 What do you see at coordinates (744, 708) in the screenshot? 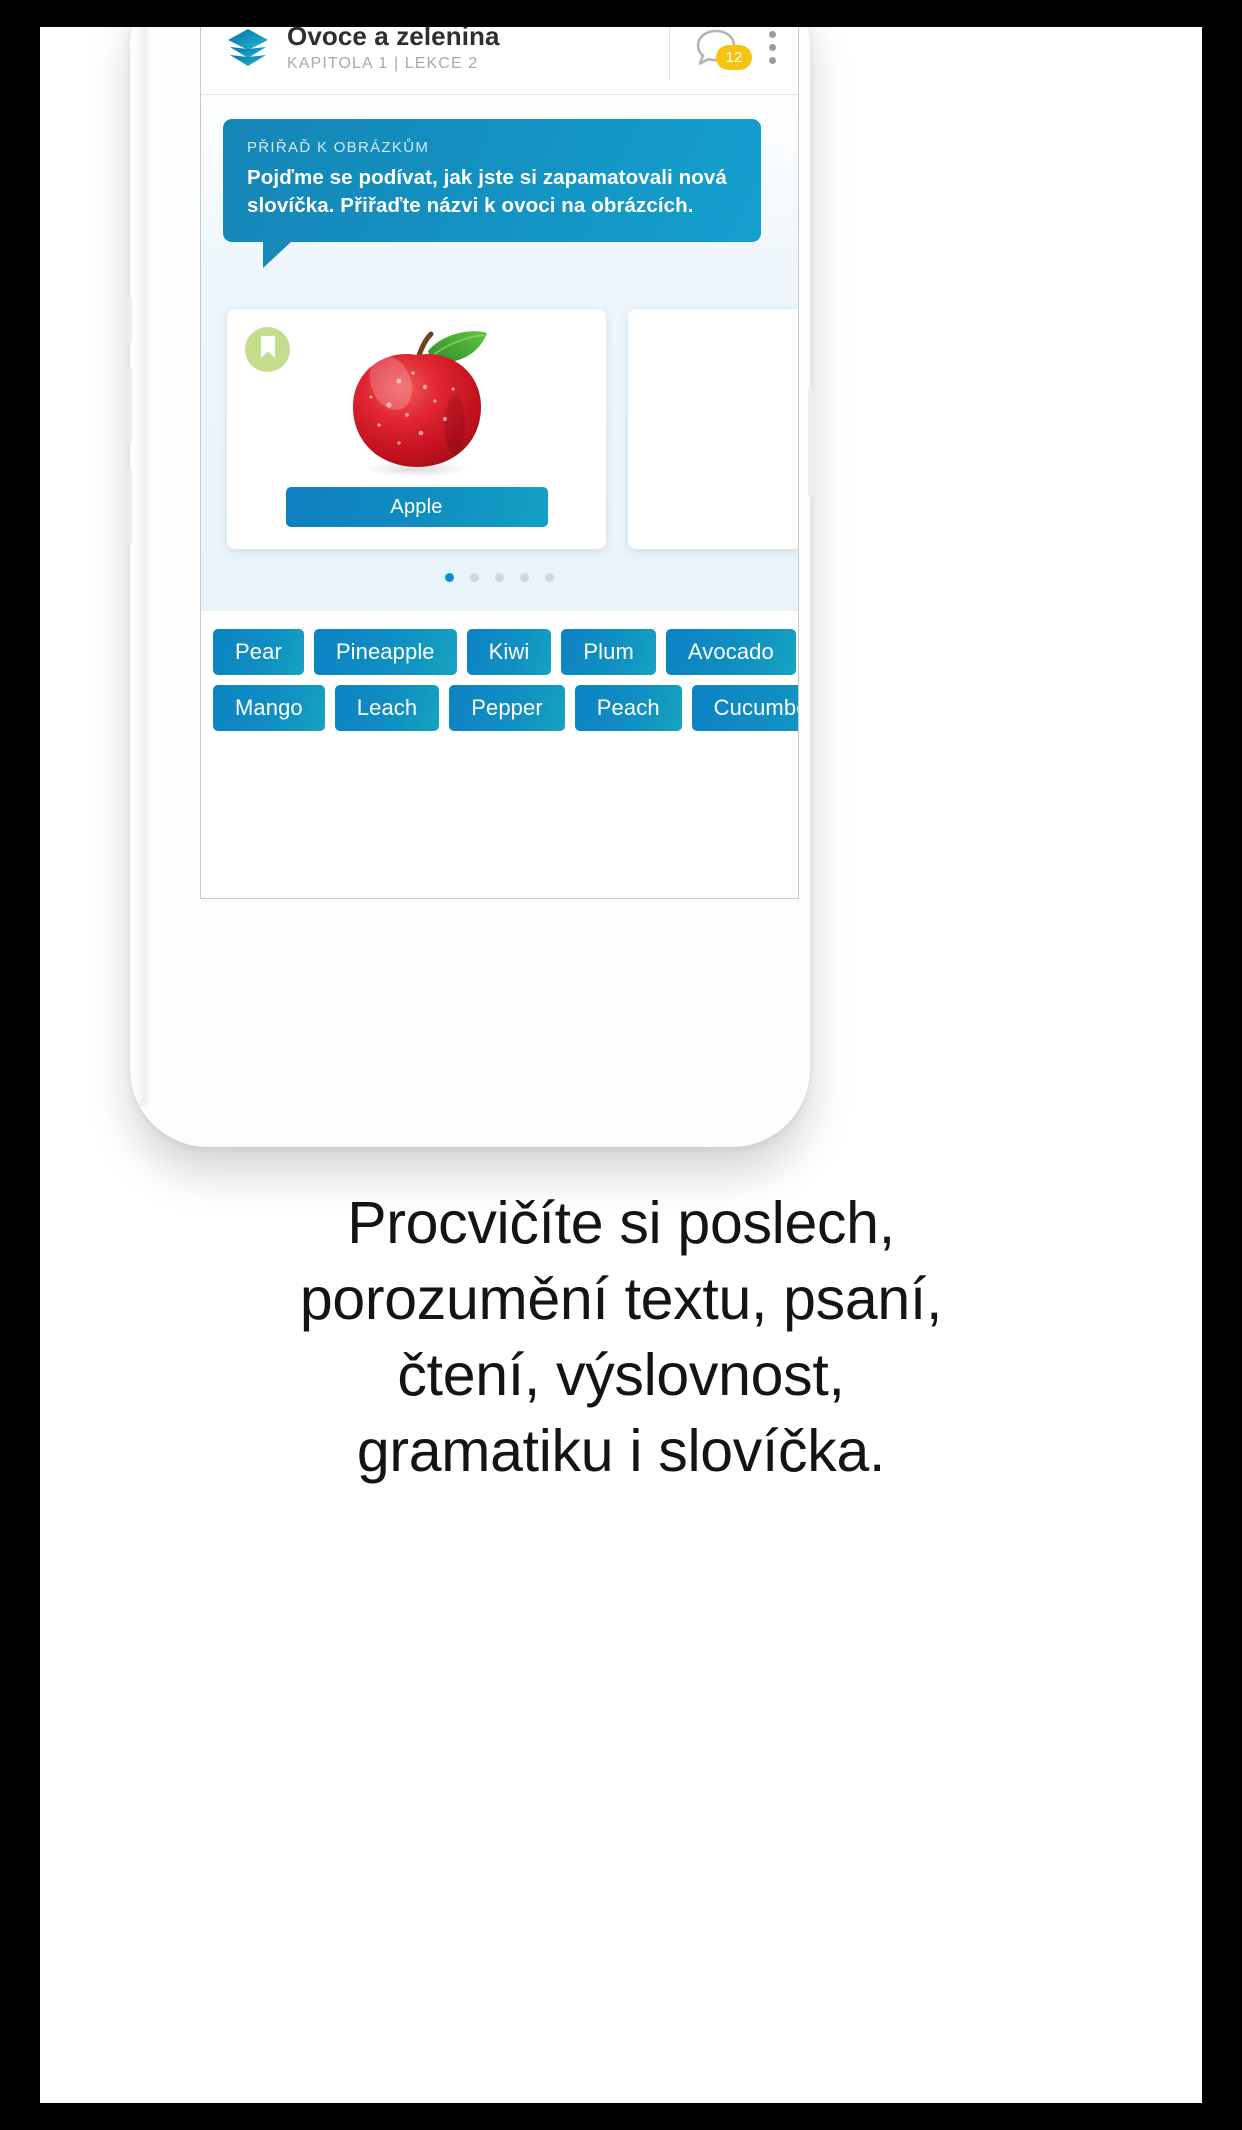
I see `word-chip: Cucumber` at bounding box center [744, 708].